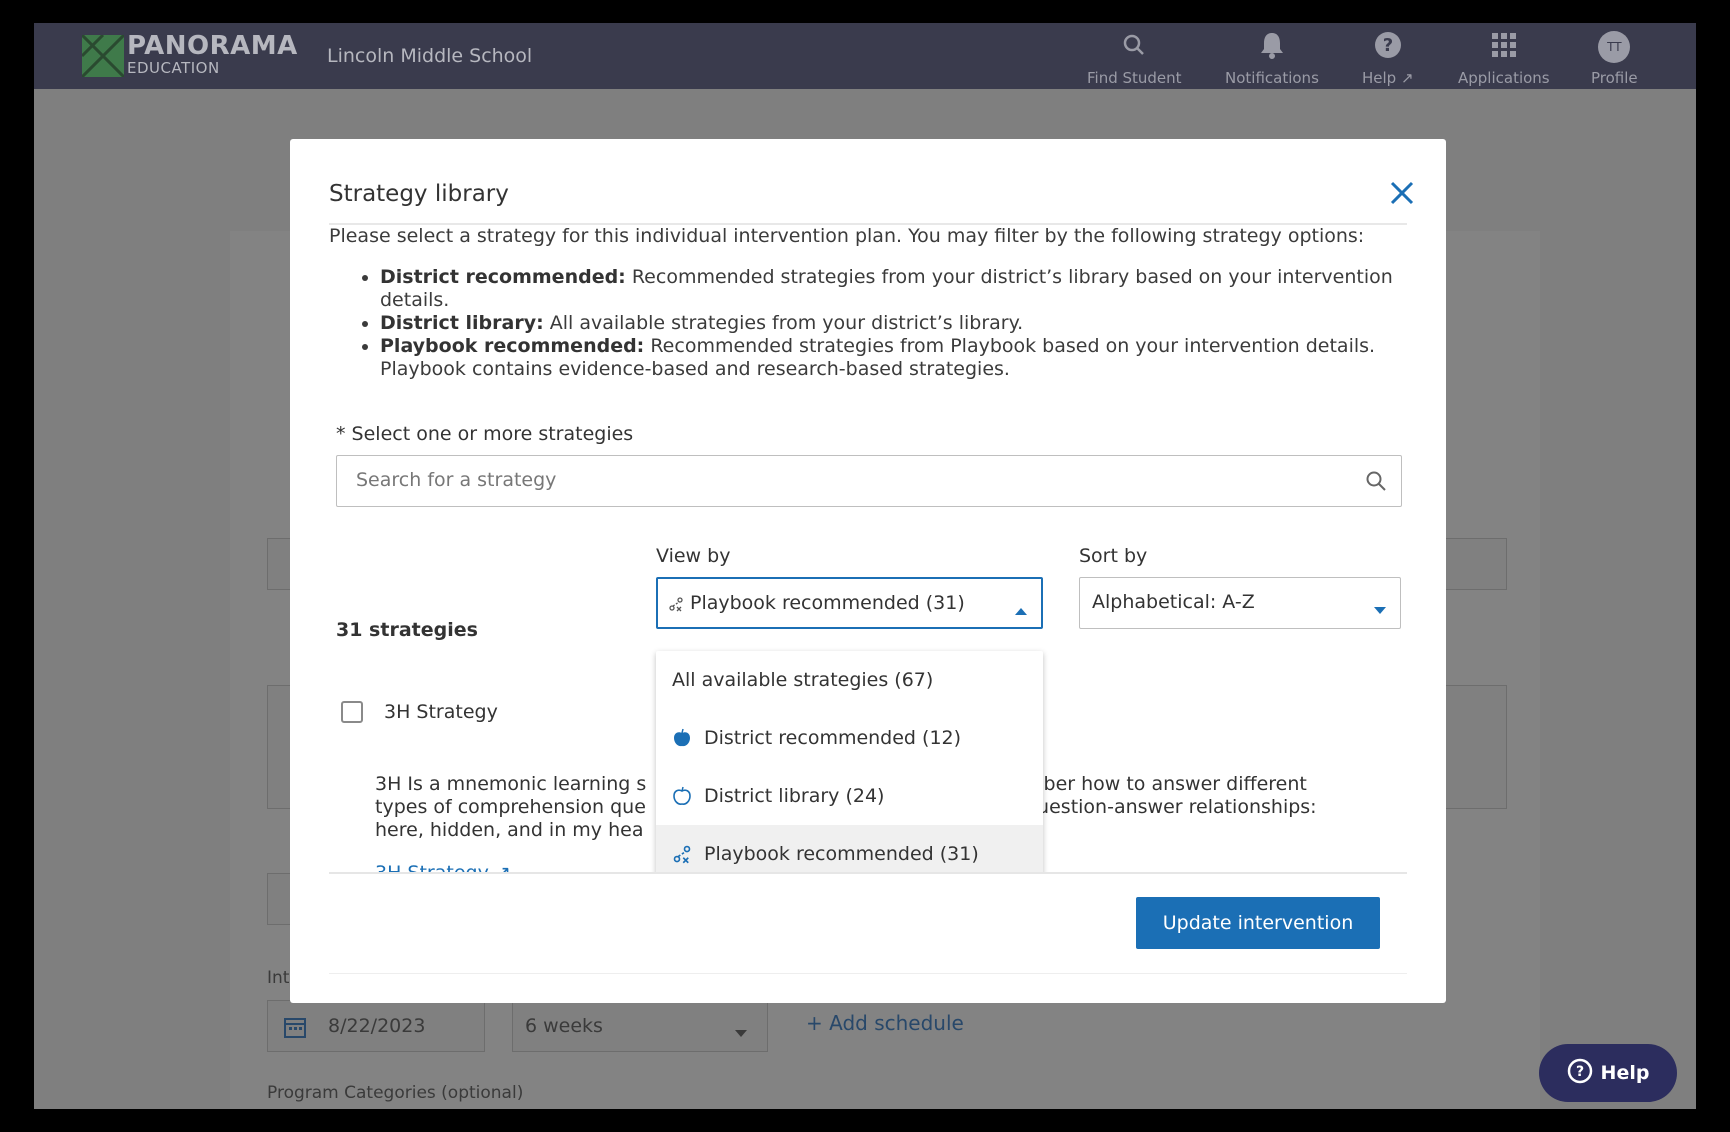 The image size is (1730, 1132). Describe the element at coordinates (1379, 78) in the screenshot. I see `nav-label: Help` at that location.